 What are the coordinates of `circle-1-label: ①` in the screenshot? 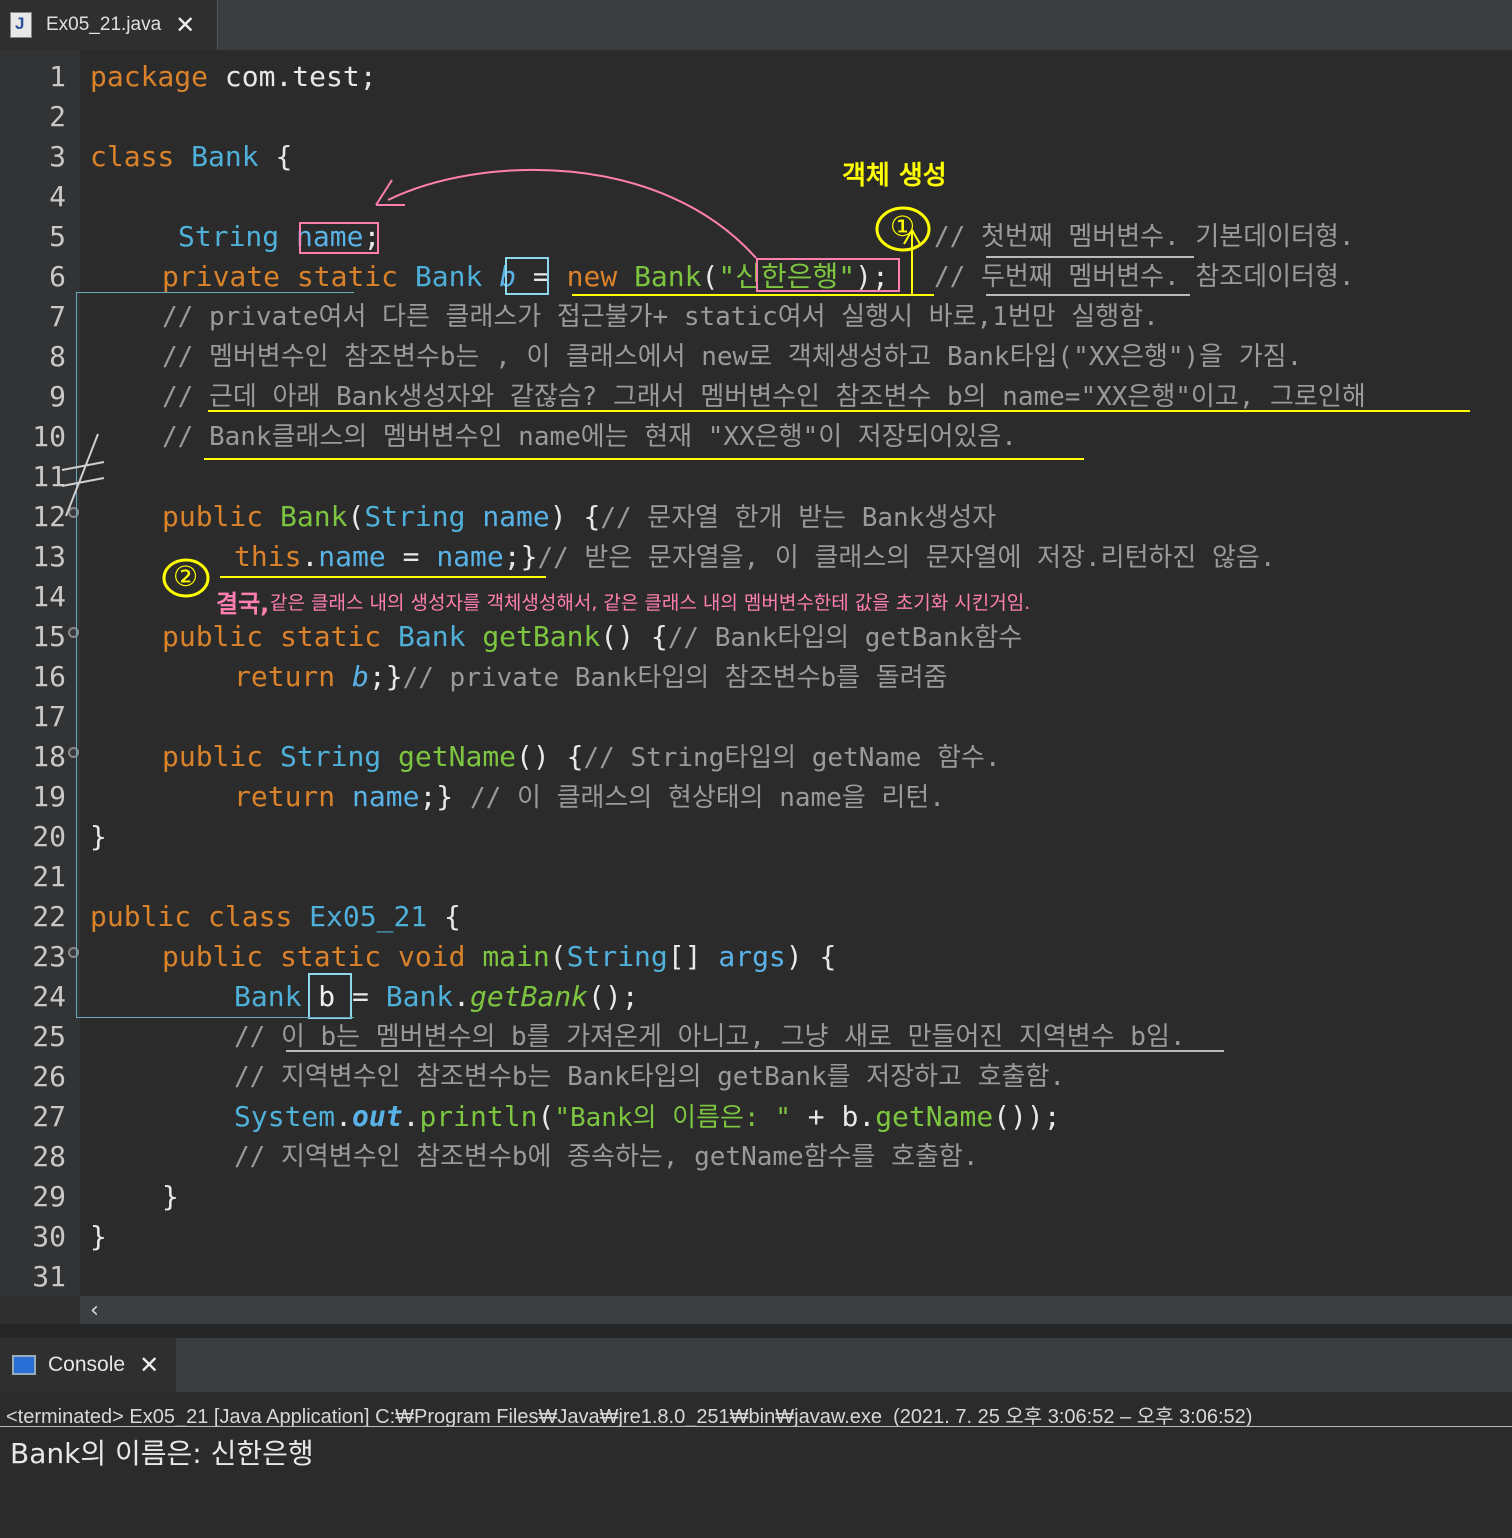 It's located at (903, 226).